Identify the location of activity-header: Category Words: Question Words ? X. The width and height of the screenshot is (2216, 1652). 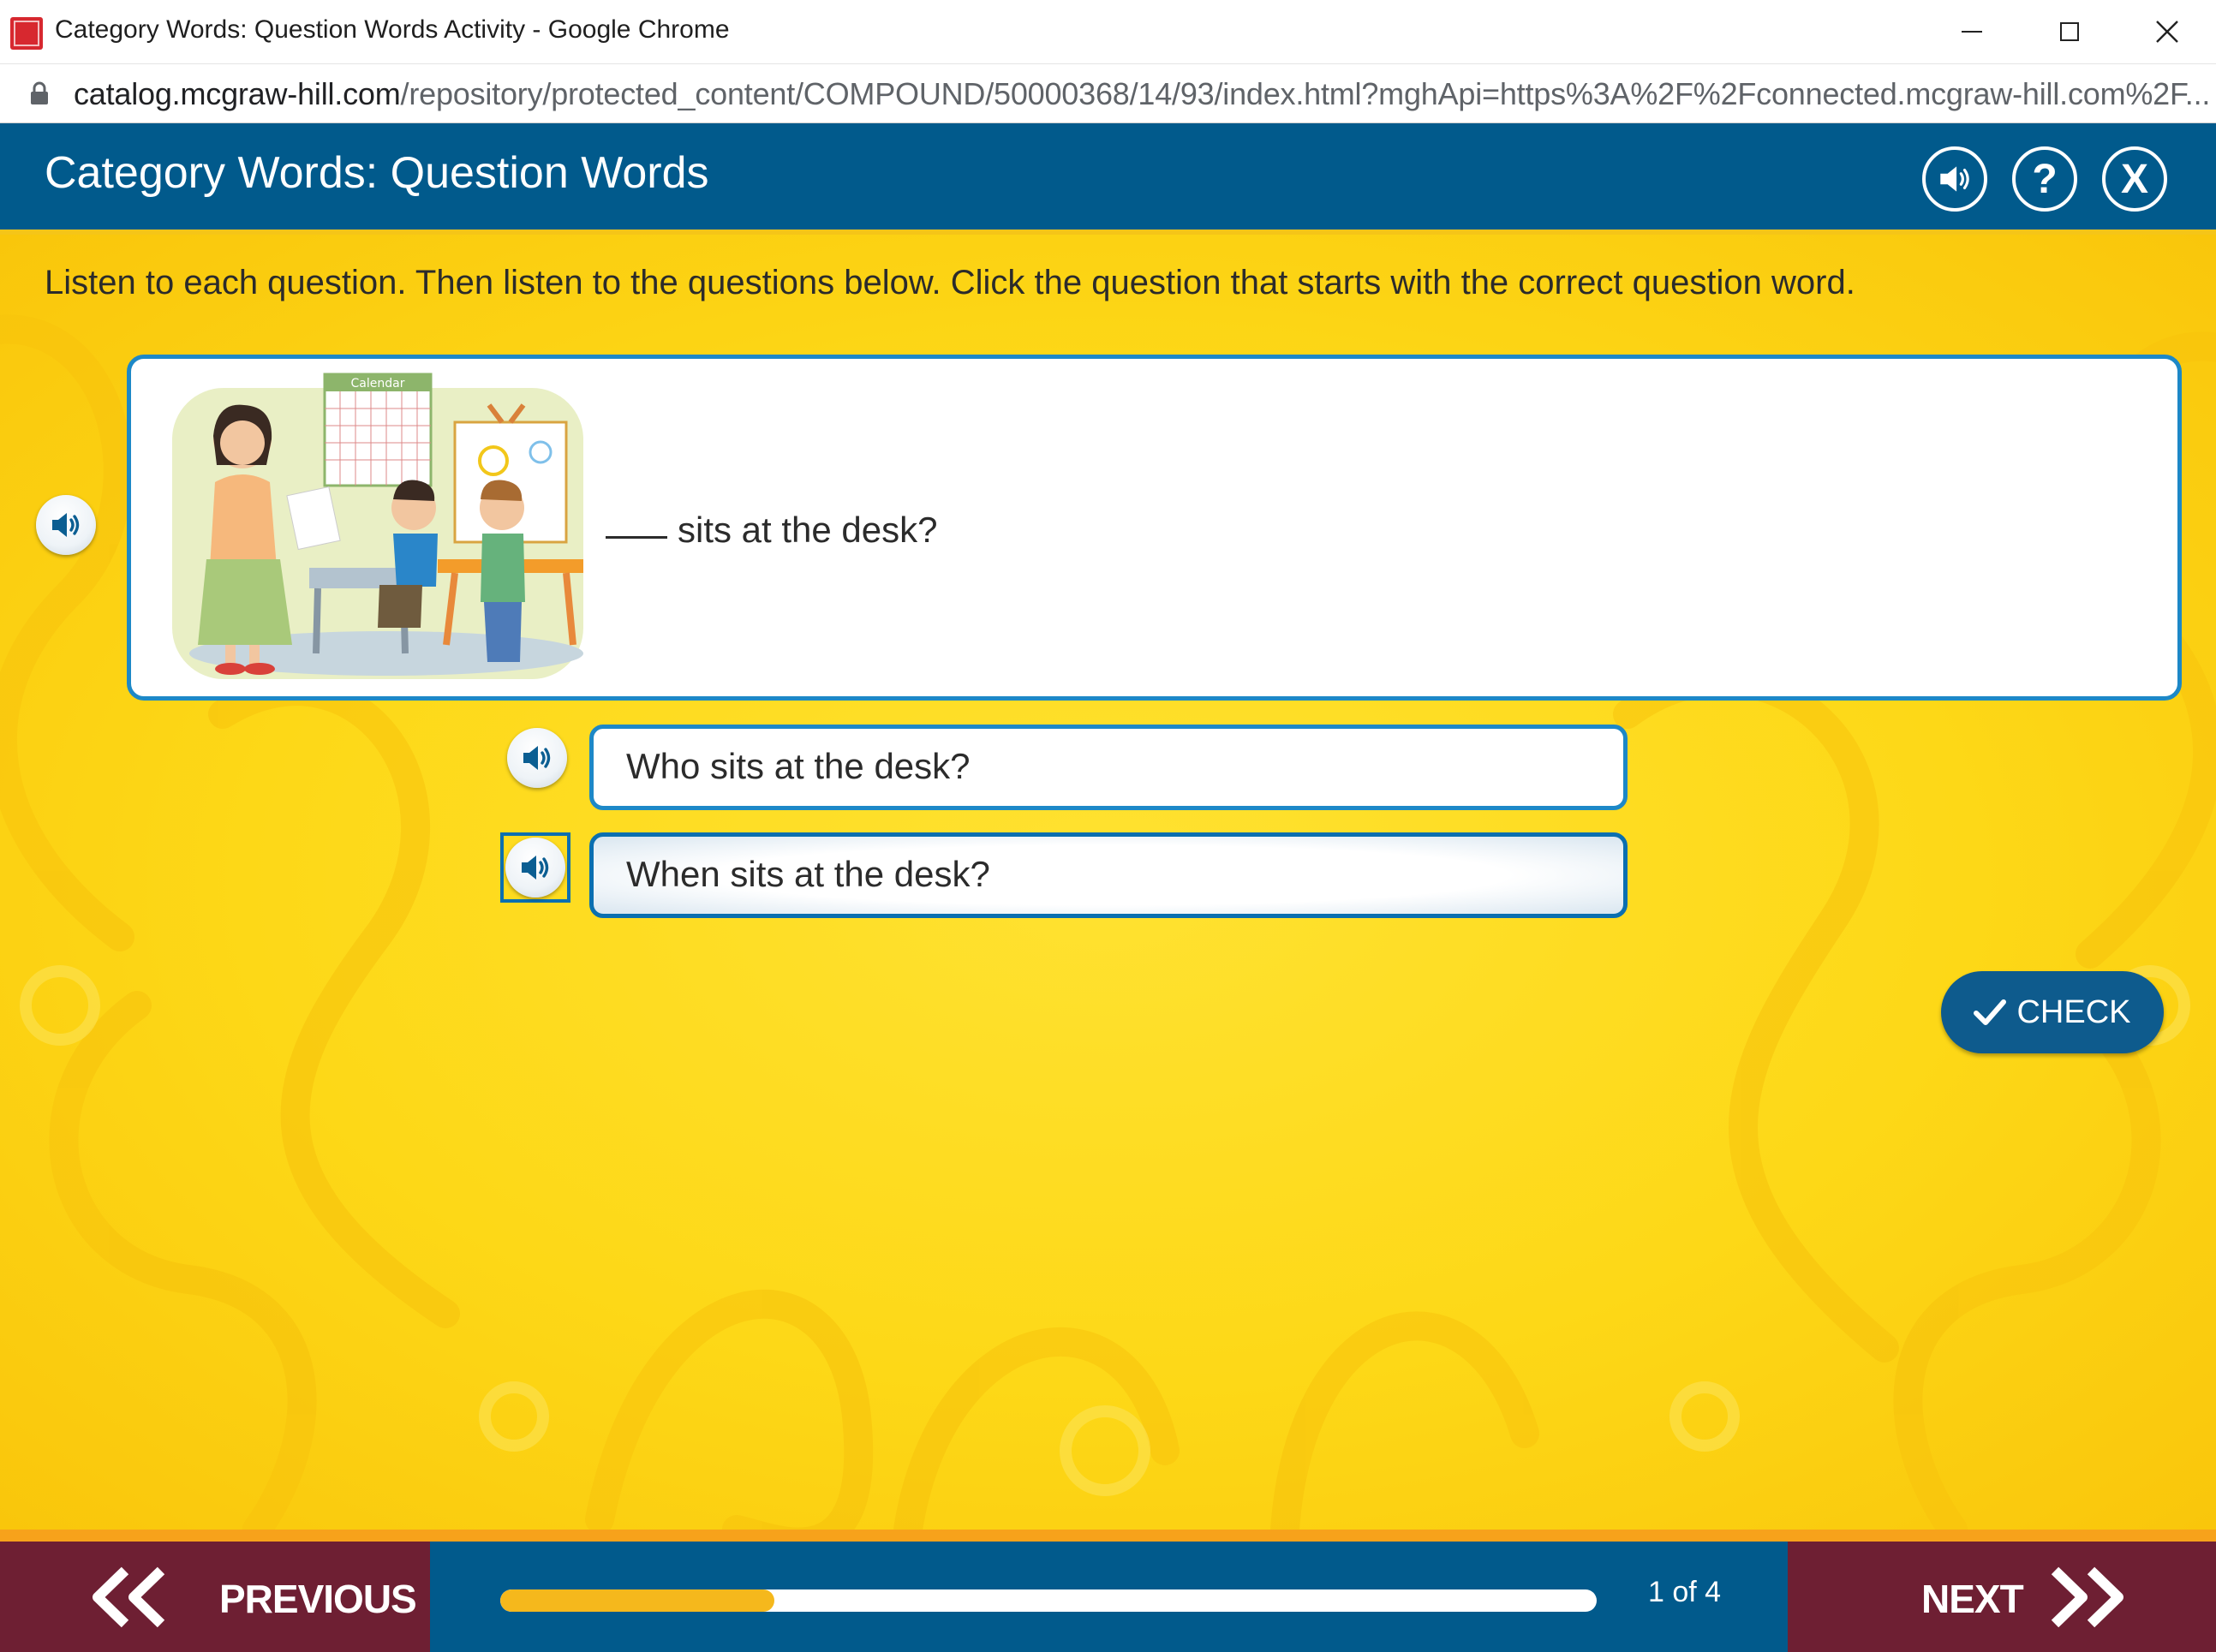
(1108, 179).